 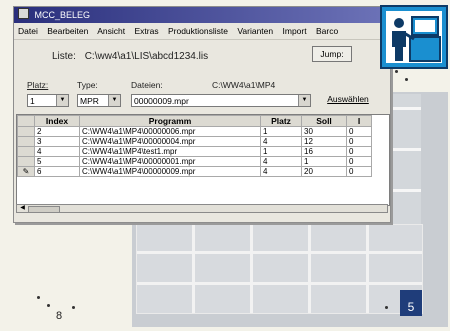 I want to click on pencil-icon: ✎, so click(x=26, y=171).